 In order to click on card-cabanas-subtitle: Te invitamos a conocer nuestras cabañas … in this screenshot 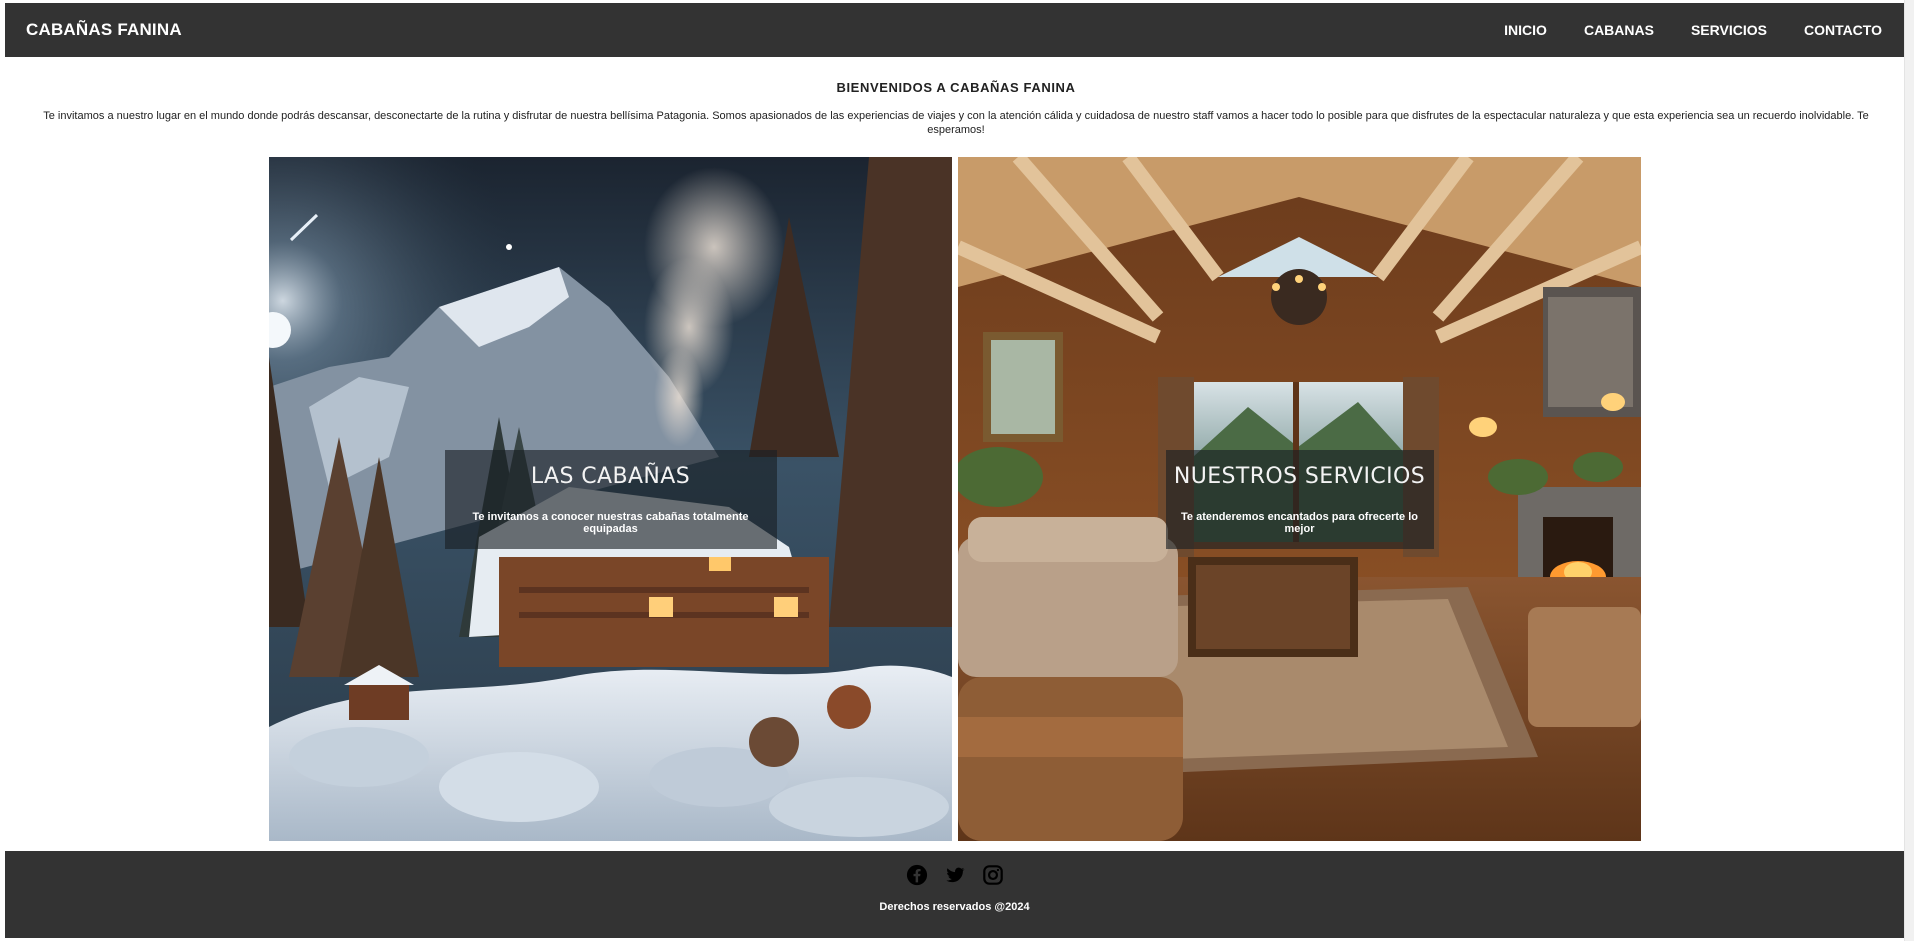, I will do `click(610, 523)`.